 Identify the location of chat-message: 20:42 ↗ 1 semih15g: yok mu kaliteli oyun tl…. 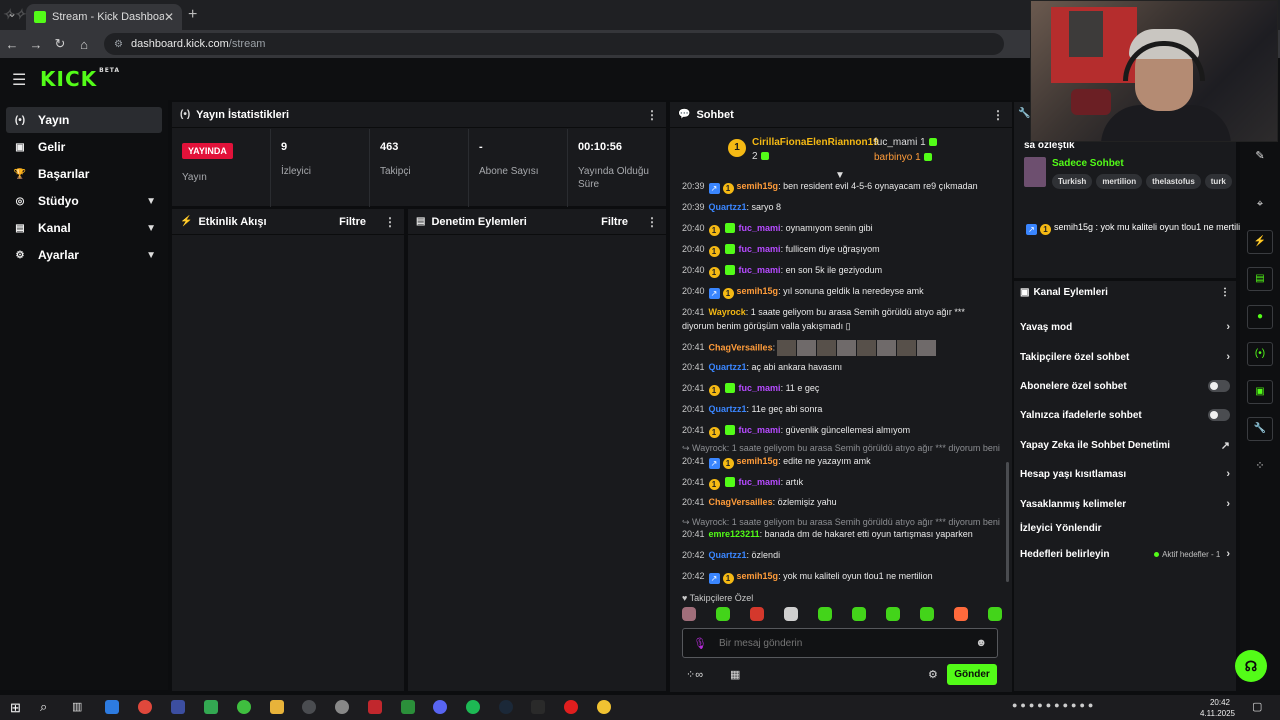
(841, 577).